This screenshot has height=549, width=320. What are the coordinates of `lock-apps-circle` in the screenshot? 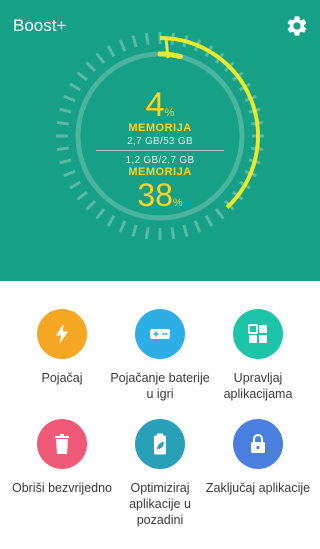 It's located at (258, 444).